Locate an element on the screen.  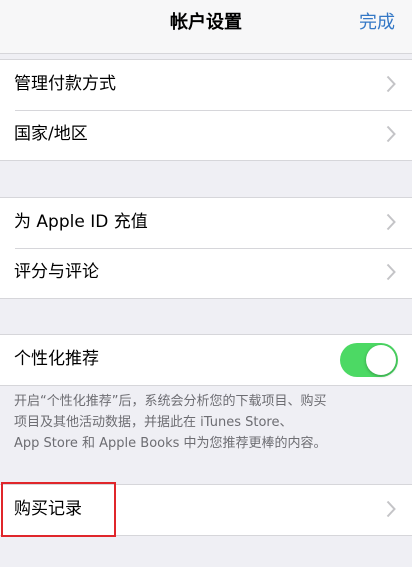
ratings-reviews-label: 评分与评论 is located at coordinates (56, 272).